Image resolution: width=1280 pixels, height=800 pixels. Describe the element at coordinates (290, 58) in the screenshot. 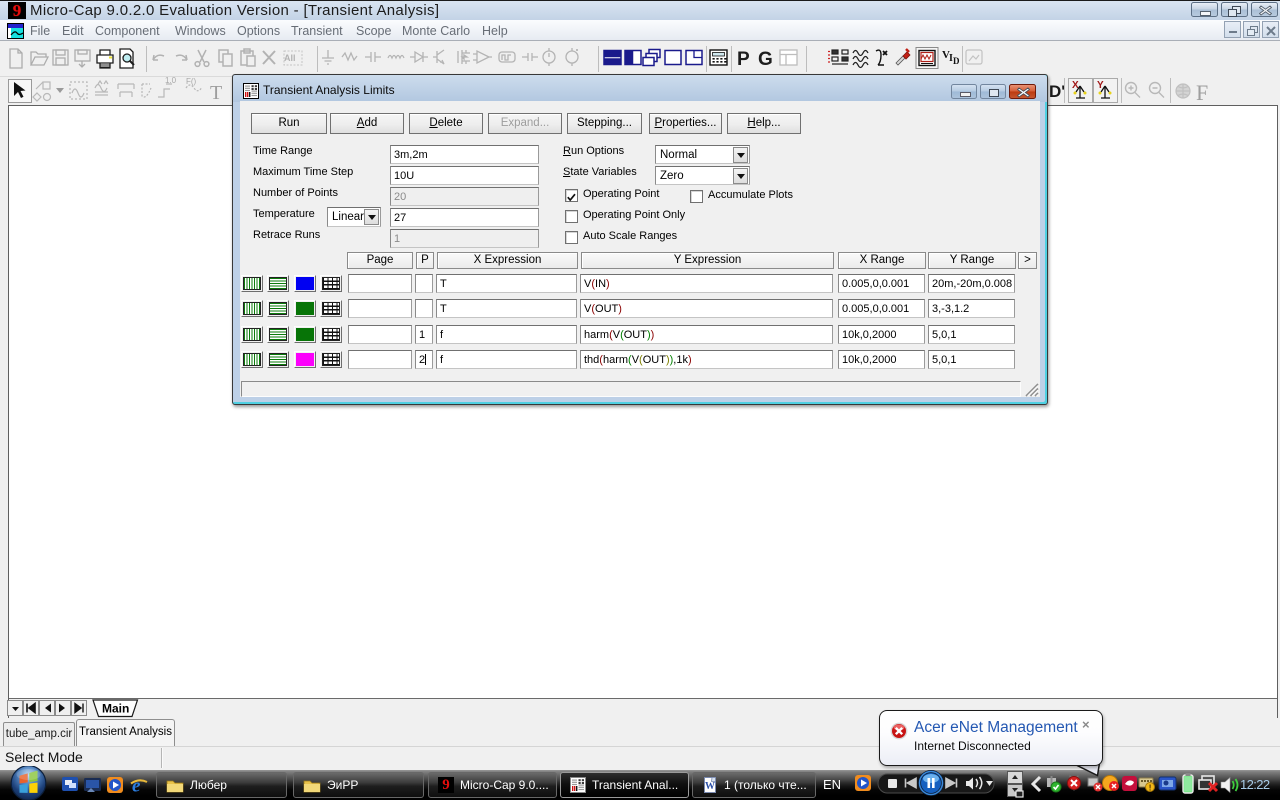

I see `svg-text: All` at that location.